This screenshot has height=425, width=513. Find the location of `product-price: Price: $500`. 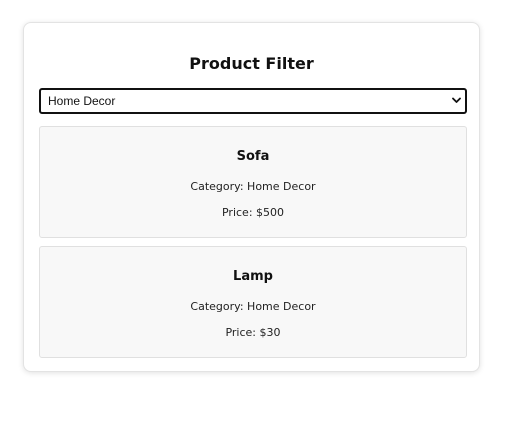

product-price: Price: $500 is located at coordinates (253, 212).